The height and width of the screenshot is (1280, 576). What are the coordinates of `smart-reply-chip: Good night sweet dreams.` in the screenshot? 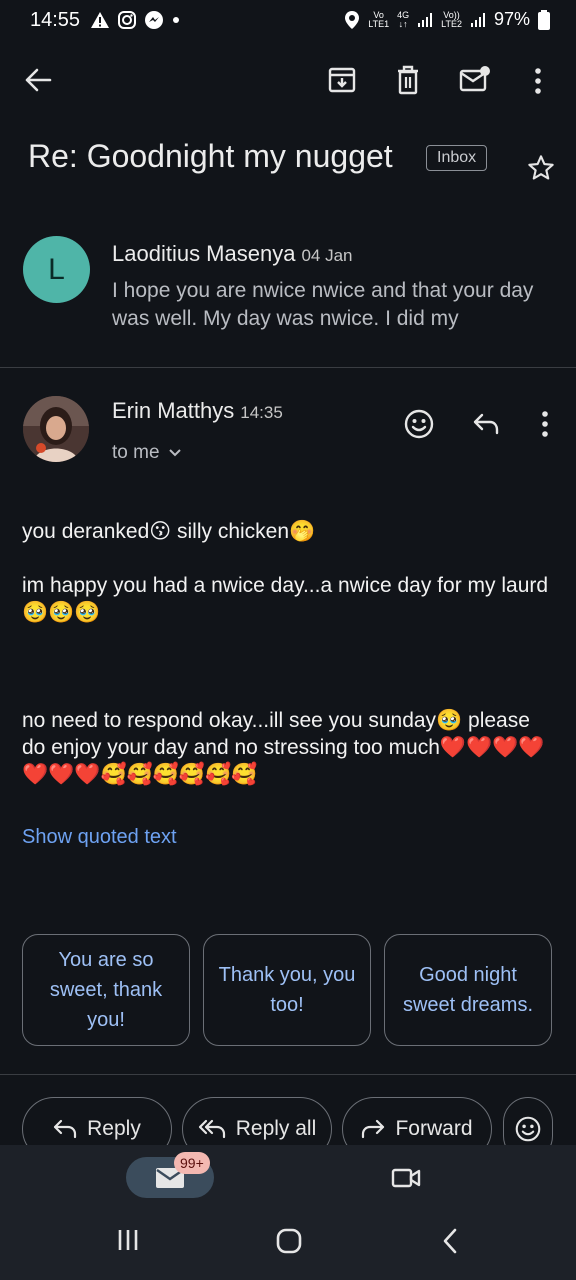 It's located at (468, 990).